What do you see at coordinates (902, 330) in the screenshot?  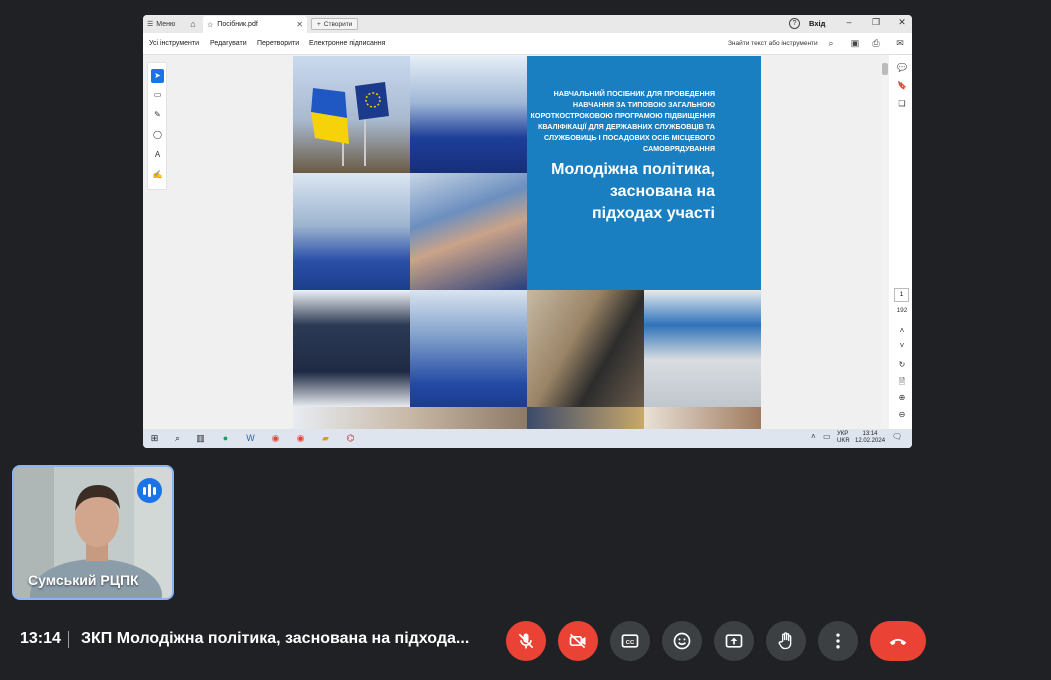 I see `chevron-up-icon: ˄` at bounding box center [902, 330].